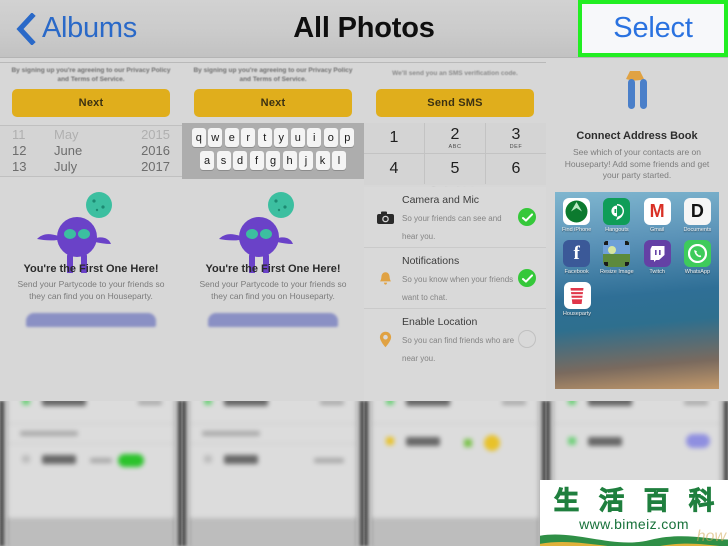 The image size is (728, 546). What do you see at coordinates (452, 227) in the screenshot?
I see `permission-desc: So your friends can see and hear you.` at bounding box center [452, 227].